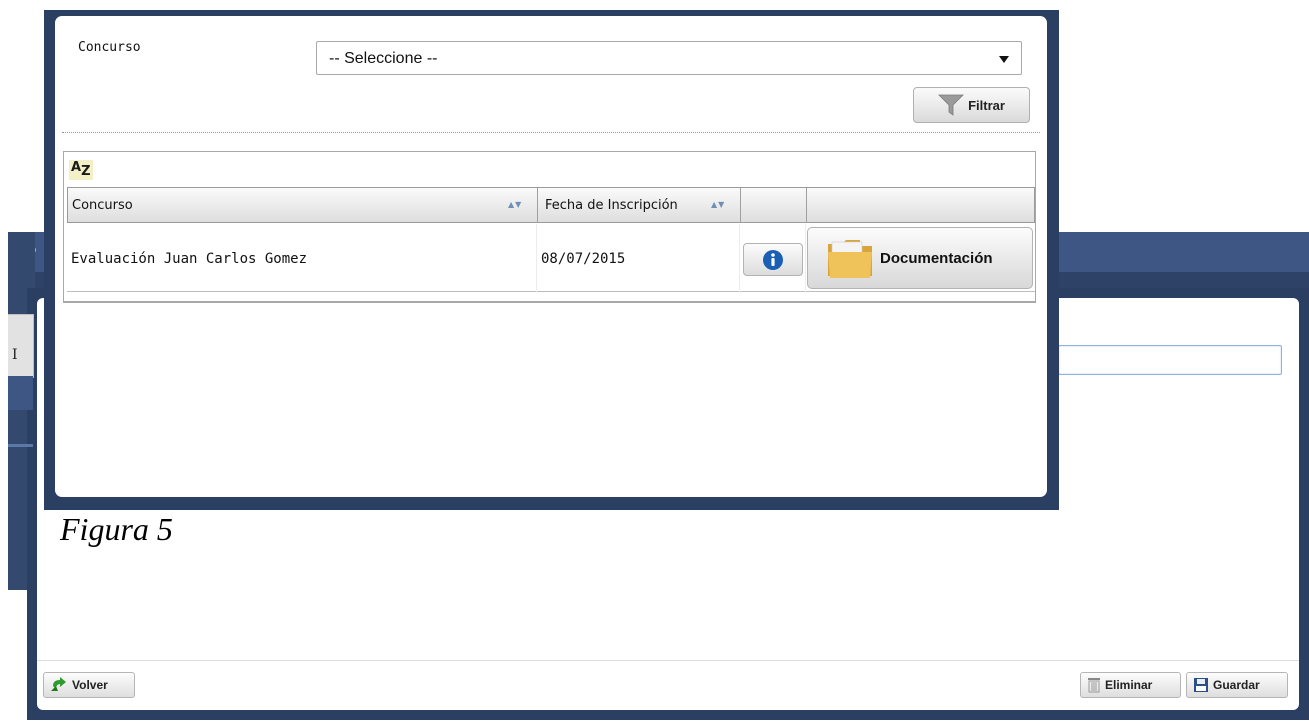  I want to click on folder-icon, so click(850, 259).